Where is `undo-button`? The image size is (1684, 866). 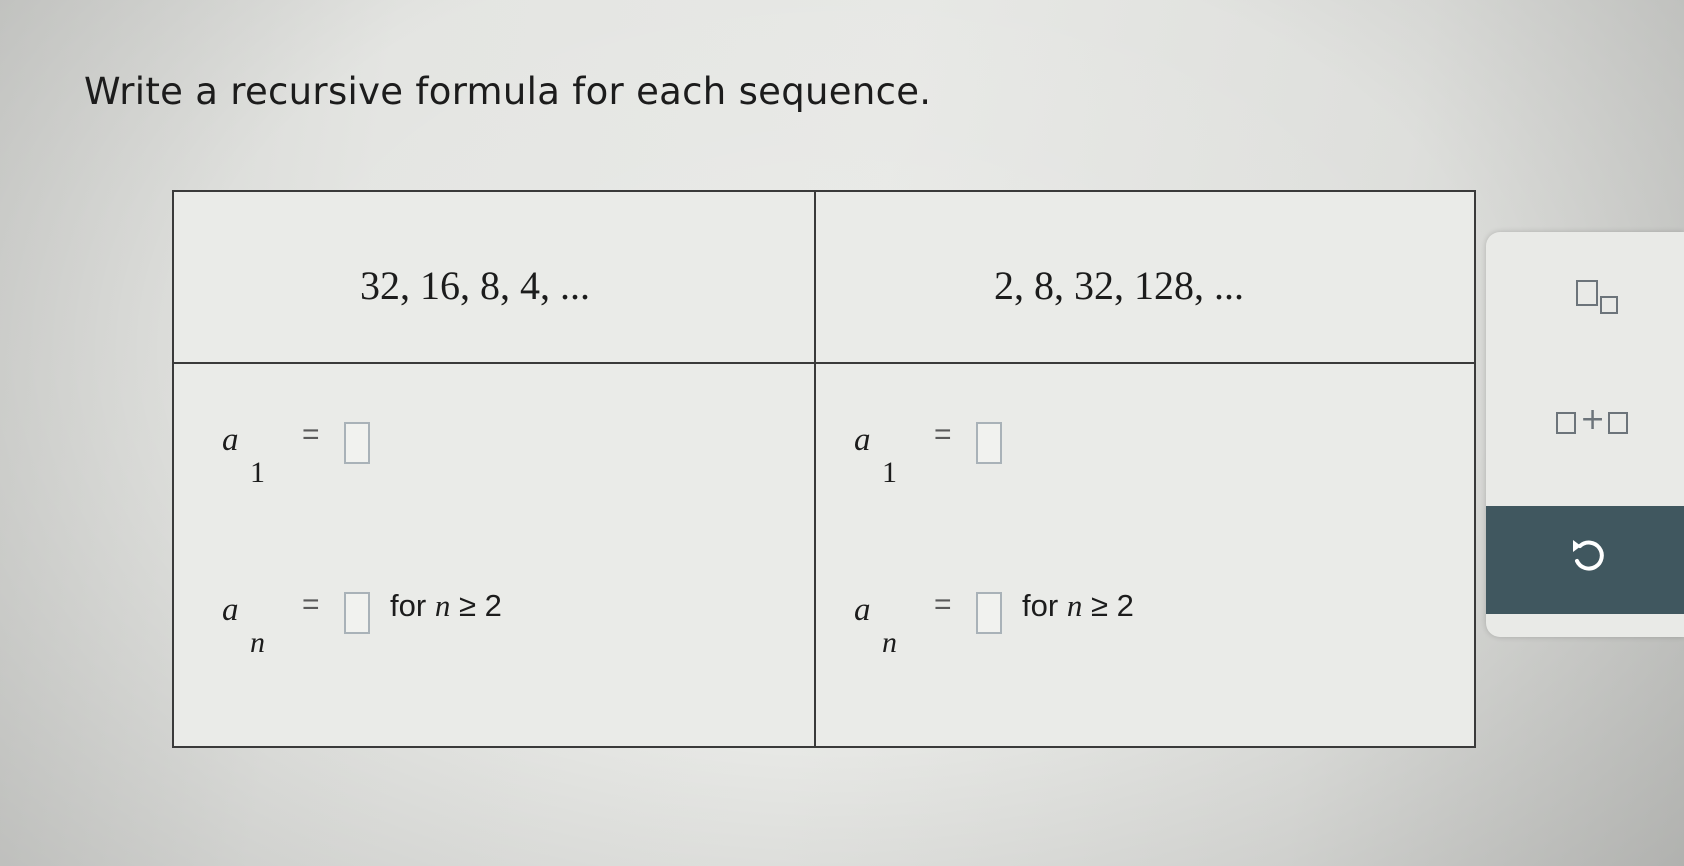 undo-button is located at coordinates (1585, 560).